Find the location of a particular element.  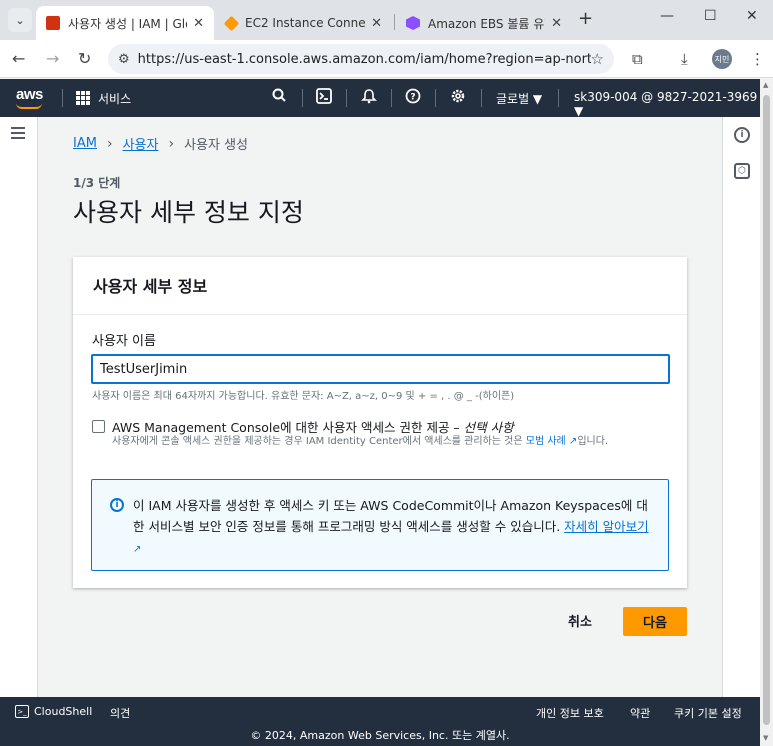

external-link-icon: ↗ is located at coordinates (137, 549).